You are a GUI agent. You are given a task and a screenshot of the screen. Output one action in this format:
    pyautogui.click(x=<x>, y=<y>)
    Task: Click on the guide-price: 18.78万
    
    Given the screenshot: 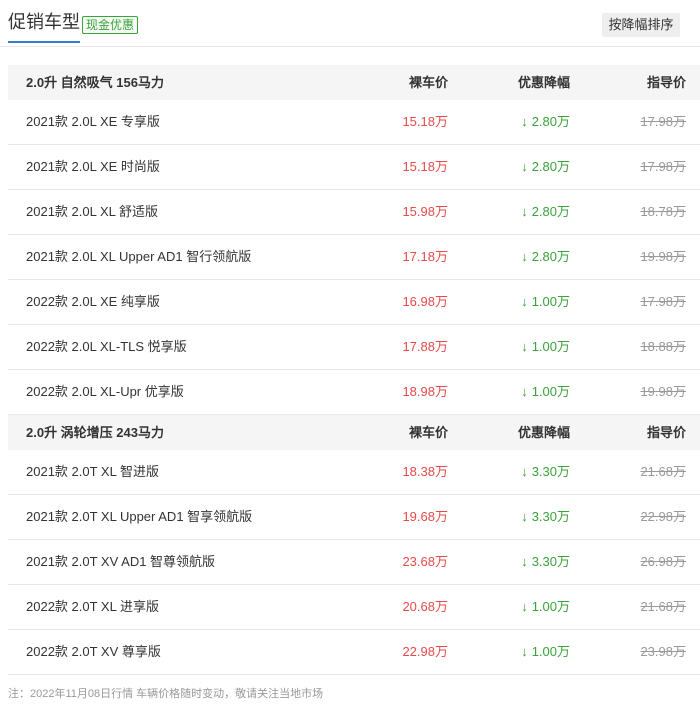 What is the action you would take?
    pyautogui.click(x=663, y=211)
    